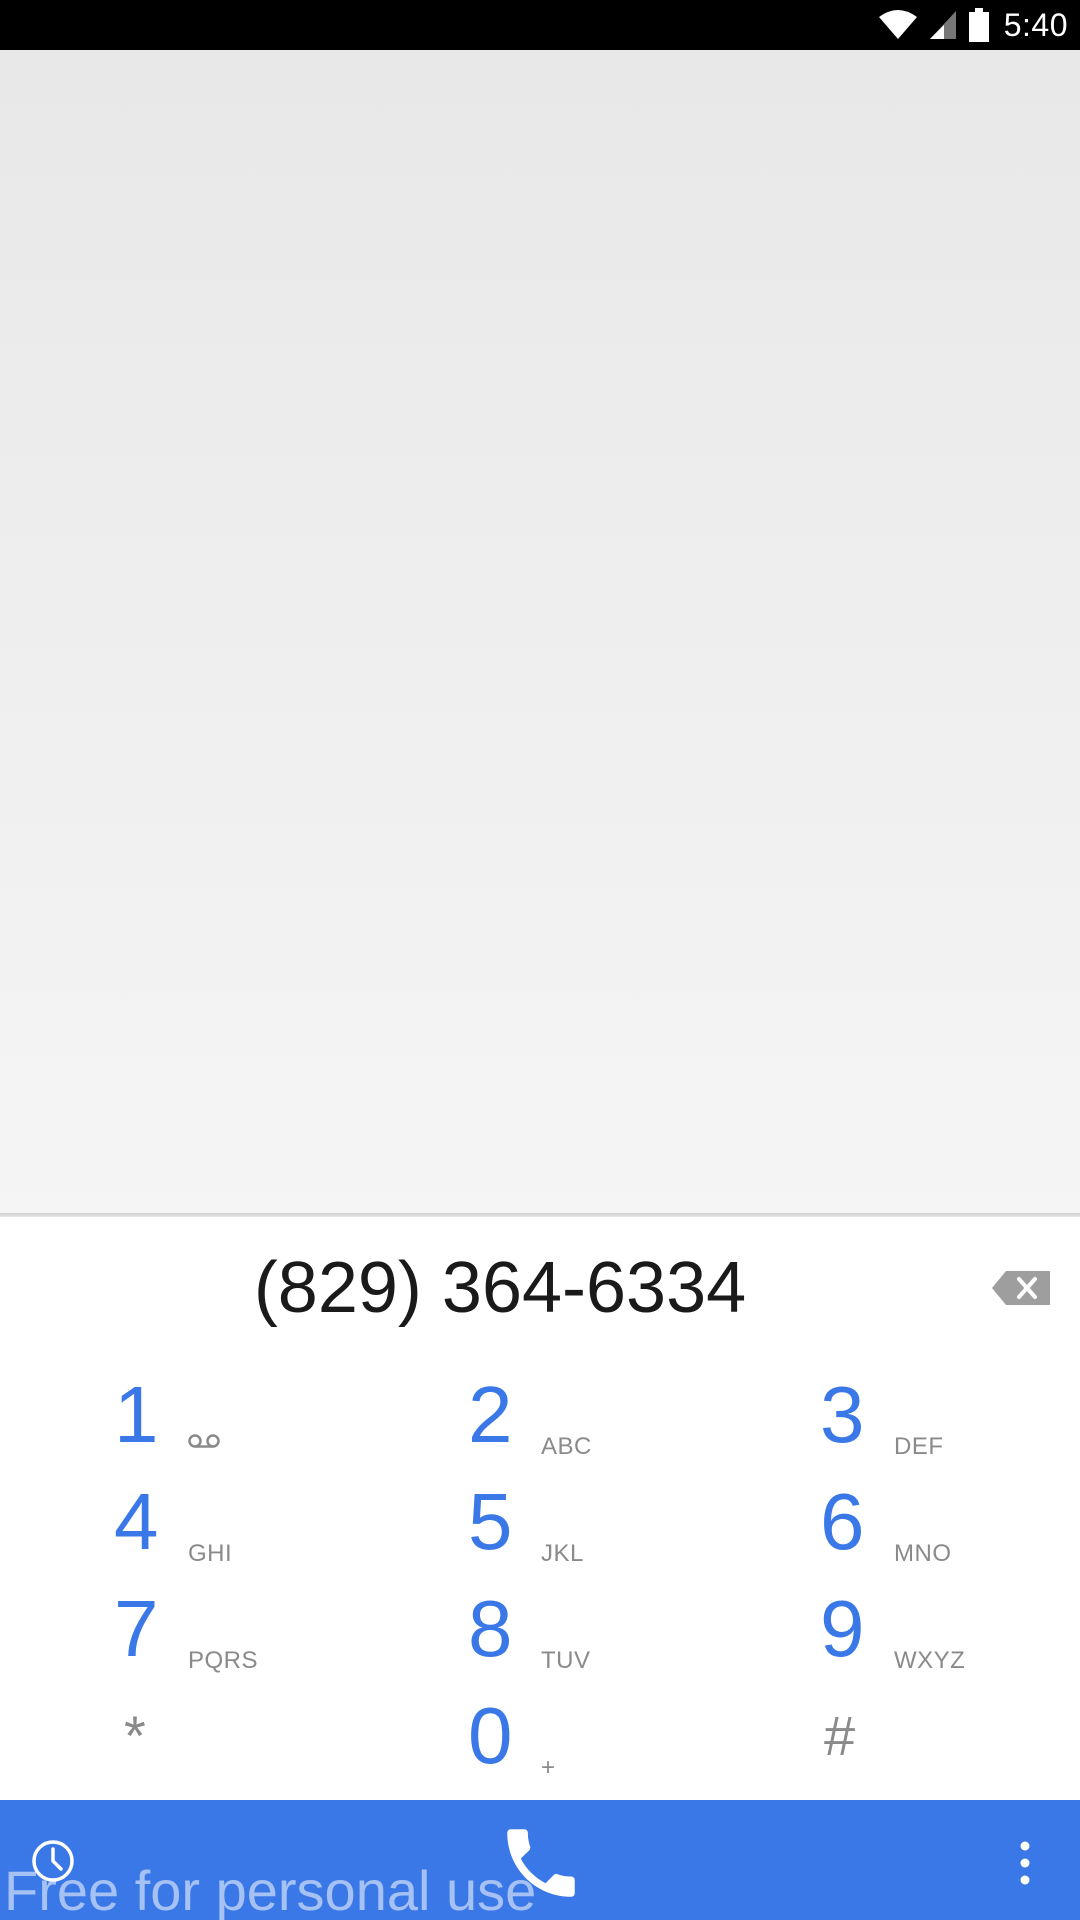 The image size is (1080, 1920). I want to click on key-digit: 2, so click(490, 1414).